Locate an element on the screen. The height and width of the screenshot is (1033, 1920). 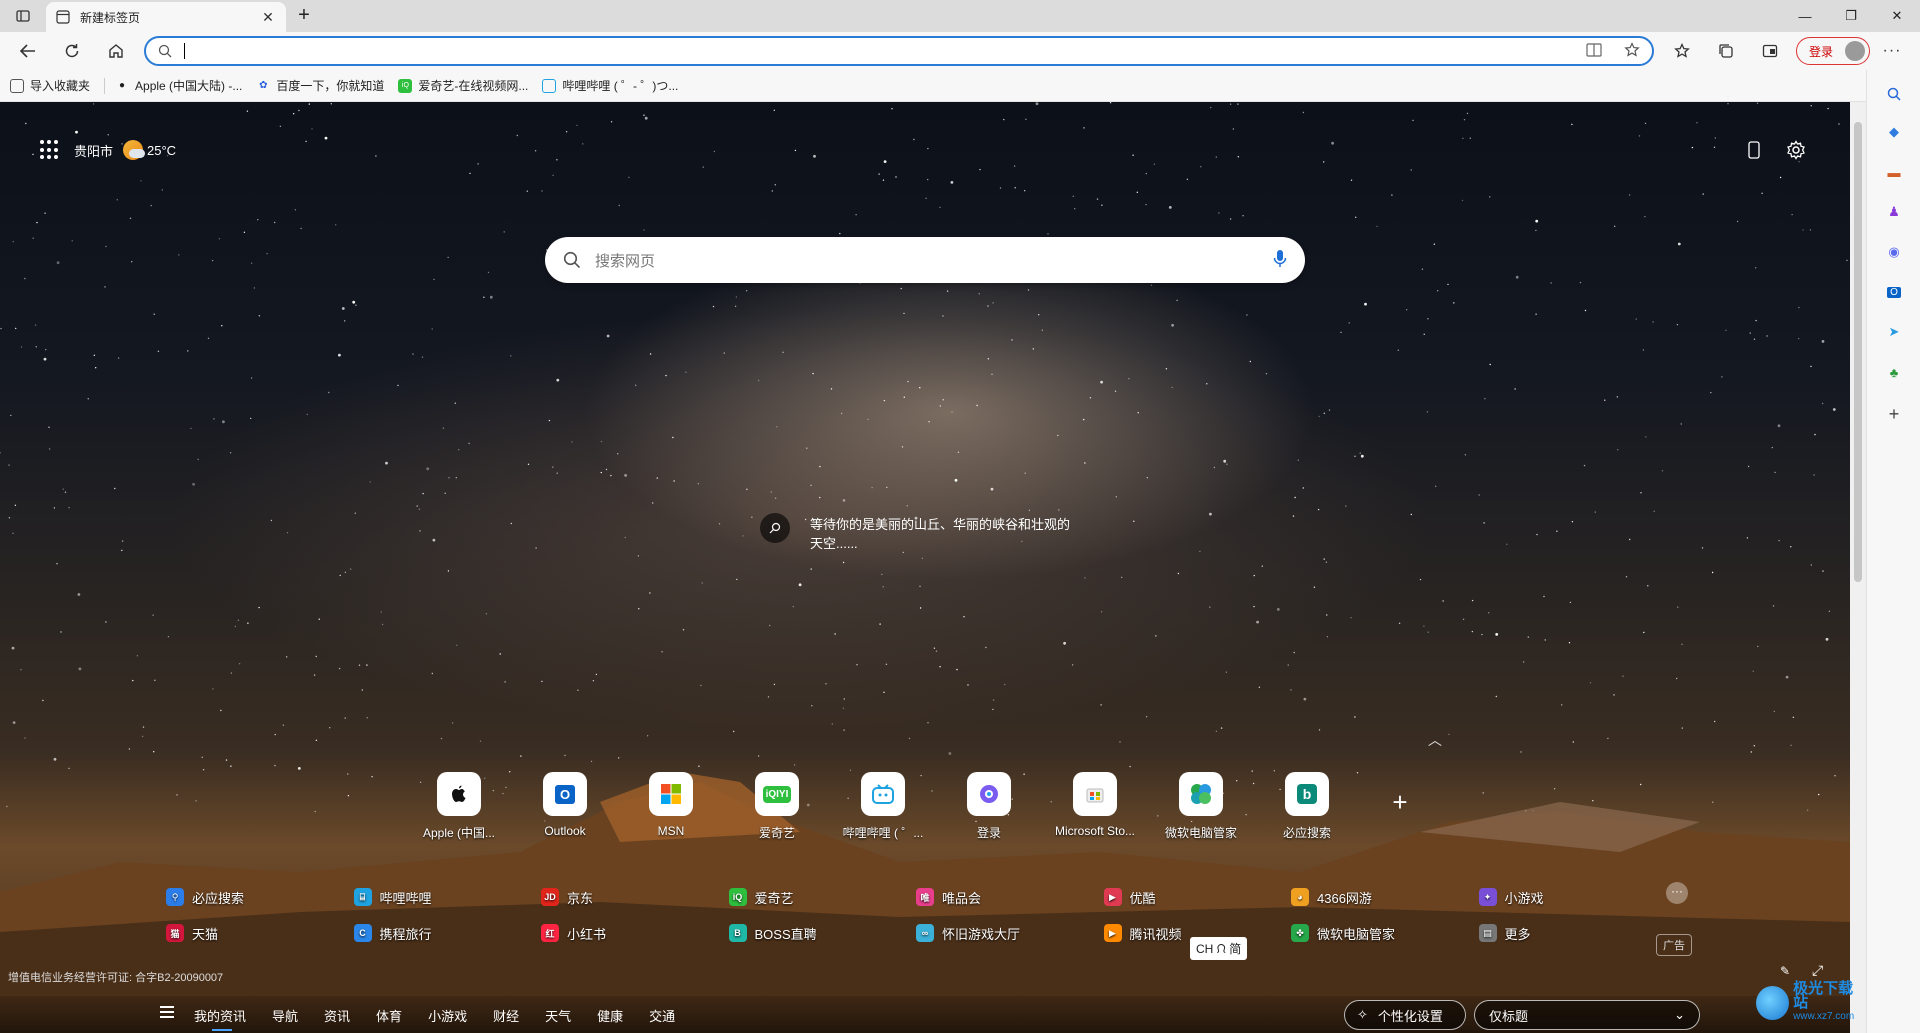
page-scrollbar is located at coordinates (1858, 567).